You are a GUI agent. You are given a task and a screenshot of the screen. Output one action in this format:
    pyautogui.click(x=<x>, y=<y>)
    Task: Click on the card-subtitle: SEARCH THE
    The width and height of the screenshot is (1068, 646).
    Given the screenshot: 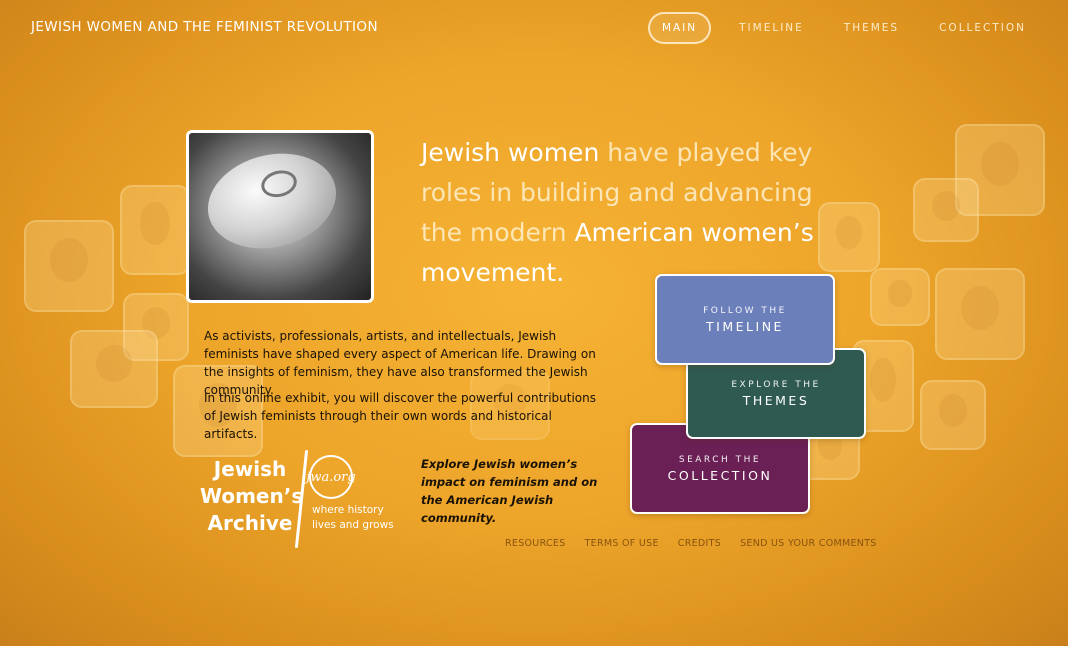 What is the action you would take?
    pyautogui.click(x=720, y=459)
    